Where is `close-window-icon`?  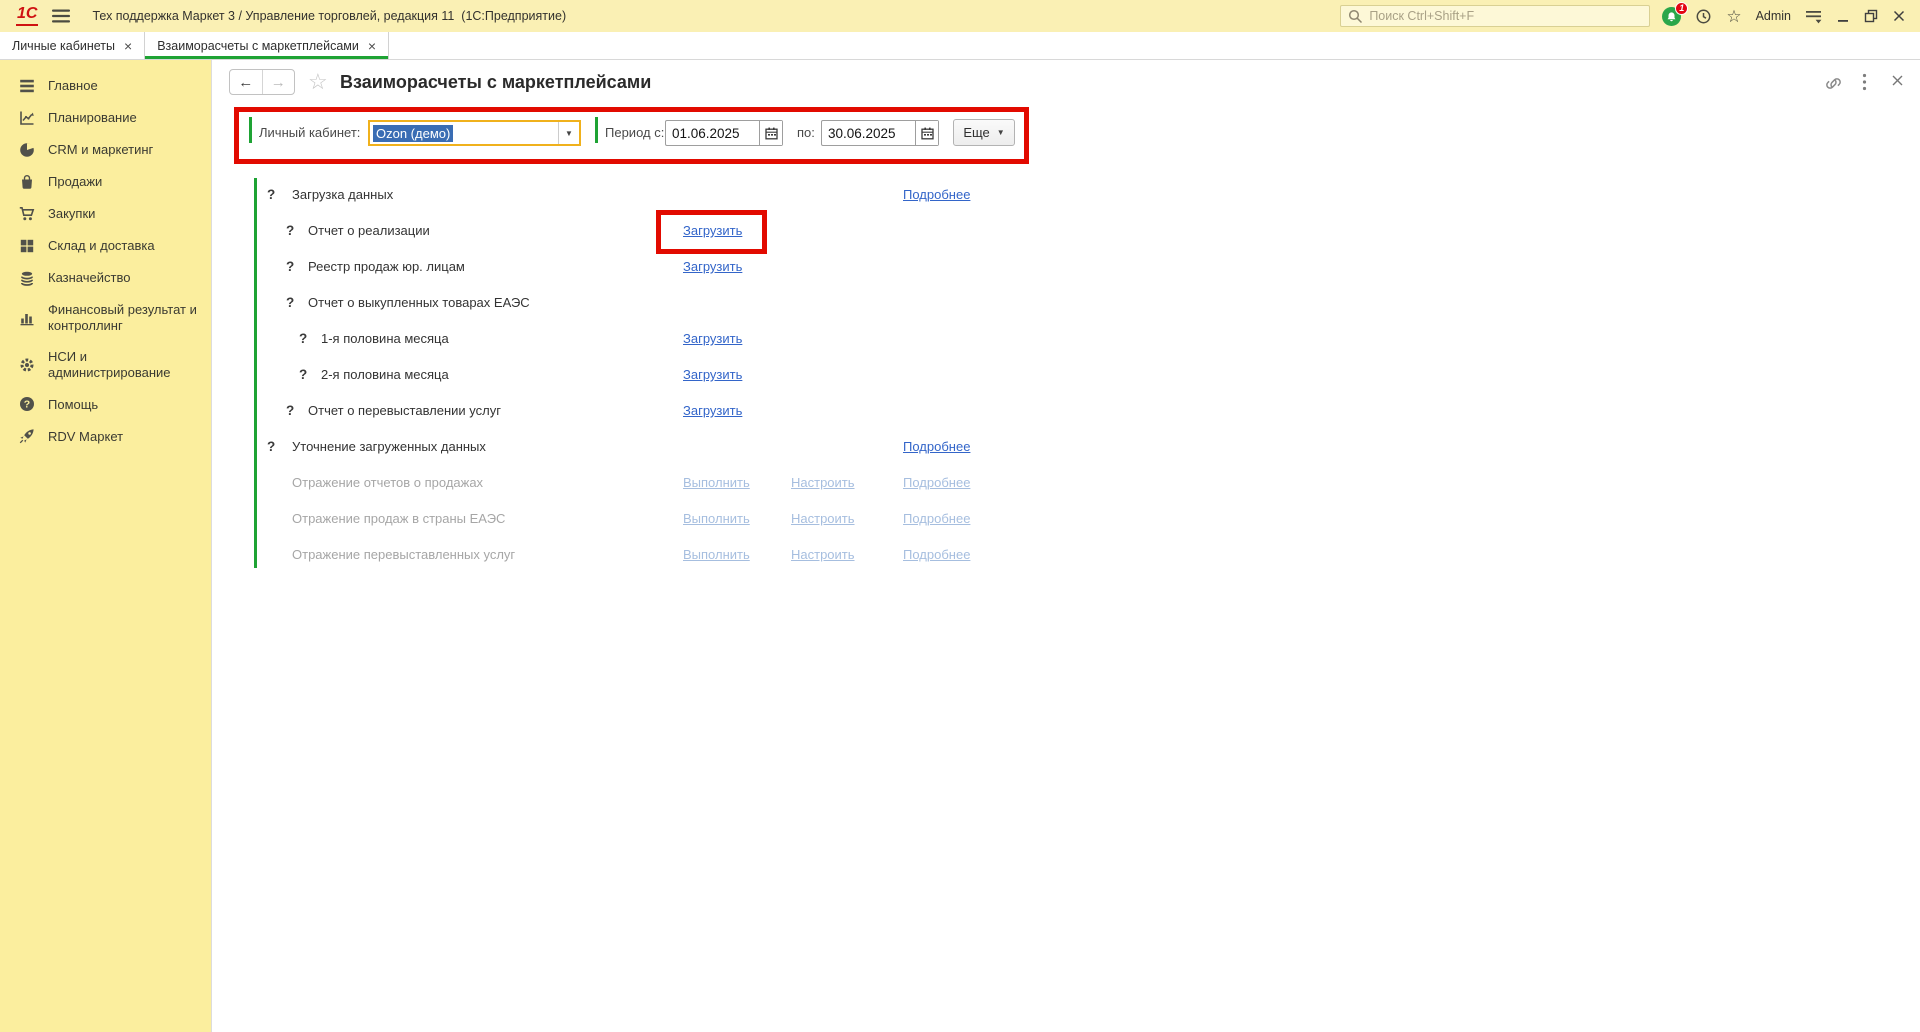 close-window-icon is located at coordinates (1899, 16).